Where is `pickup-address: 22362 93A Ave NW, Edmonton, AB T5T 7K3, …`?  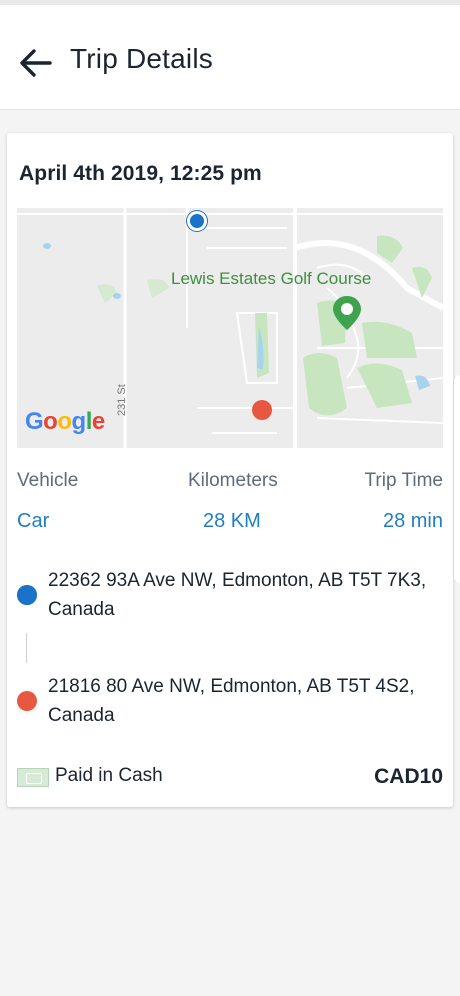 pickup-address: 22362 93A Ave NW, Edmonton, AB T5T 7K3, … is located at coordinates (237, 595).